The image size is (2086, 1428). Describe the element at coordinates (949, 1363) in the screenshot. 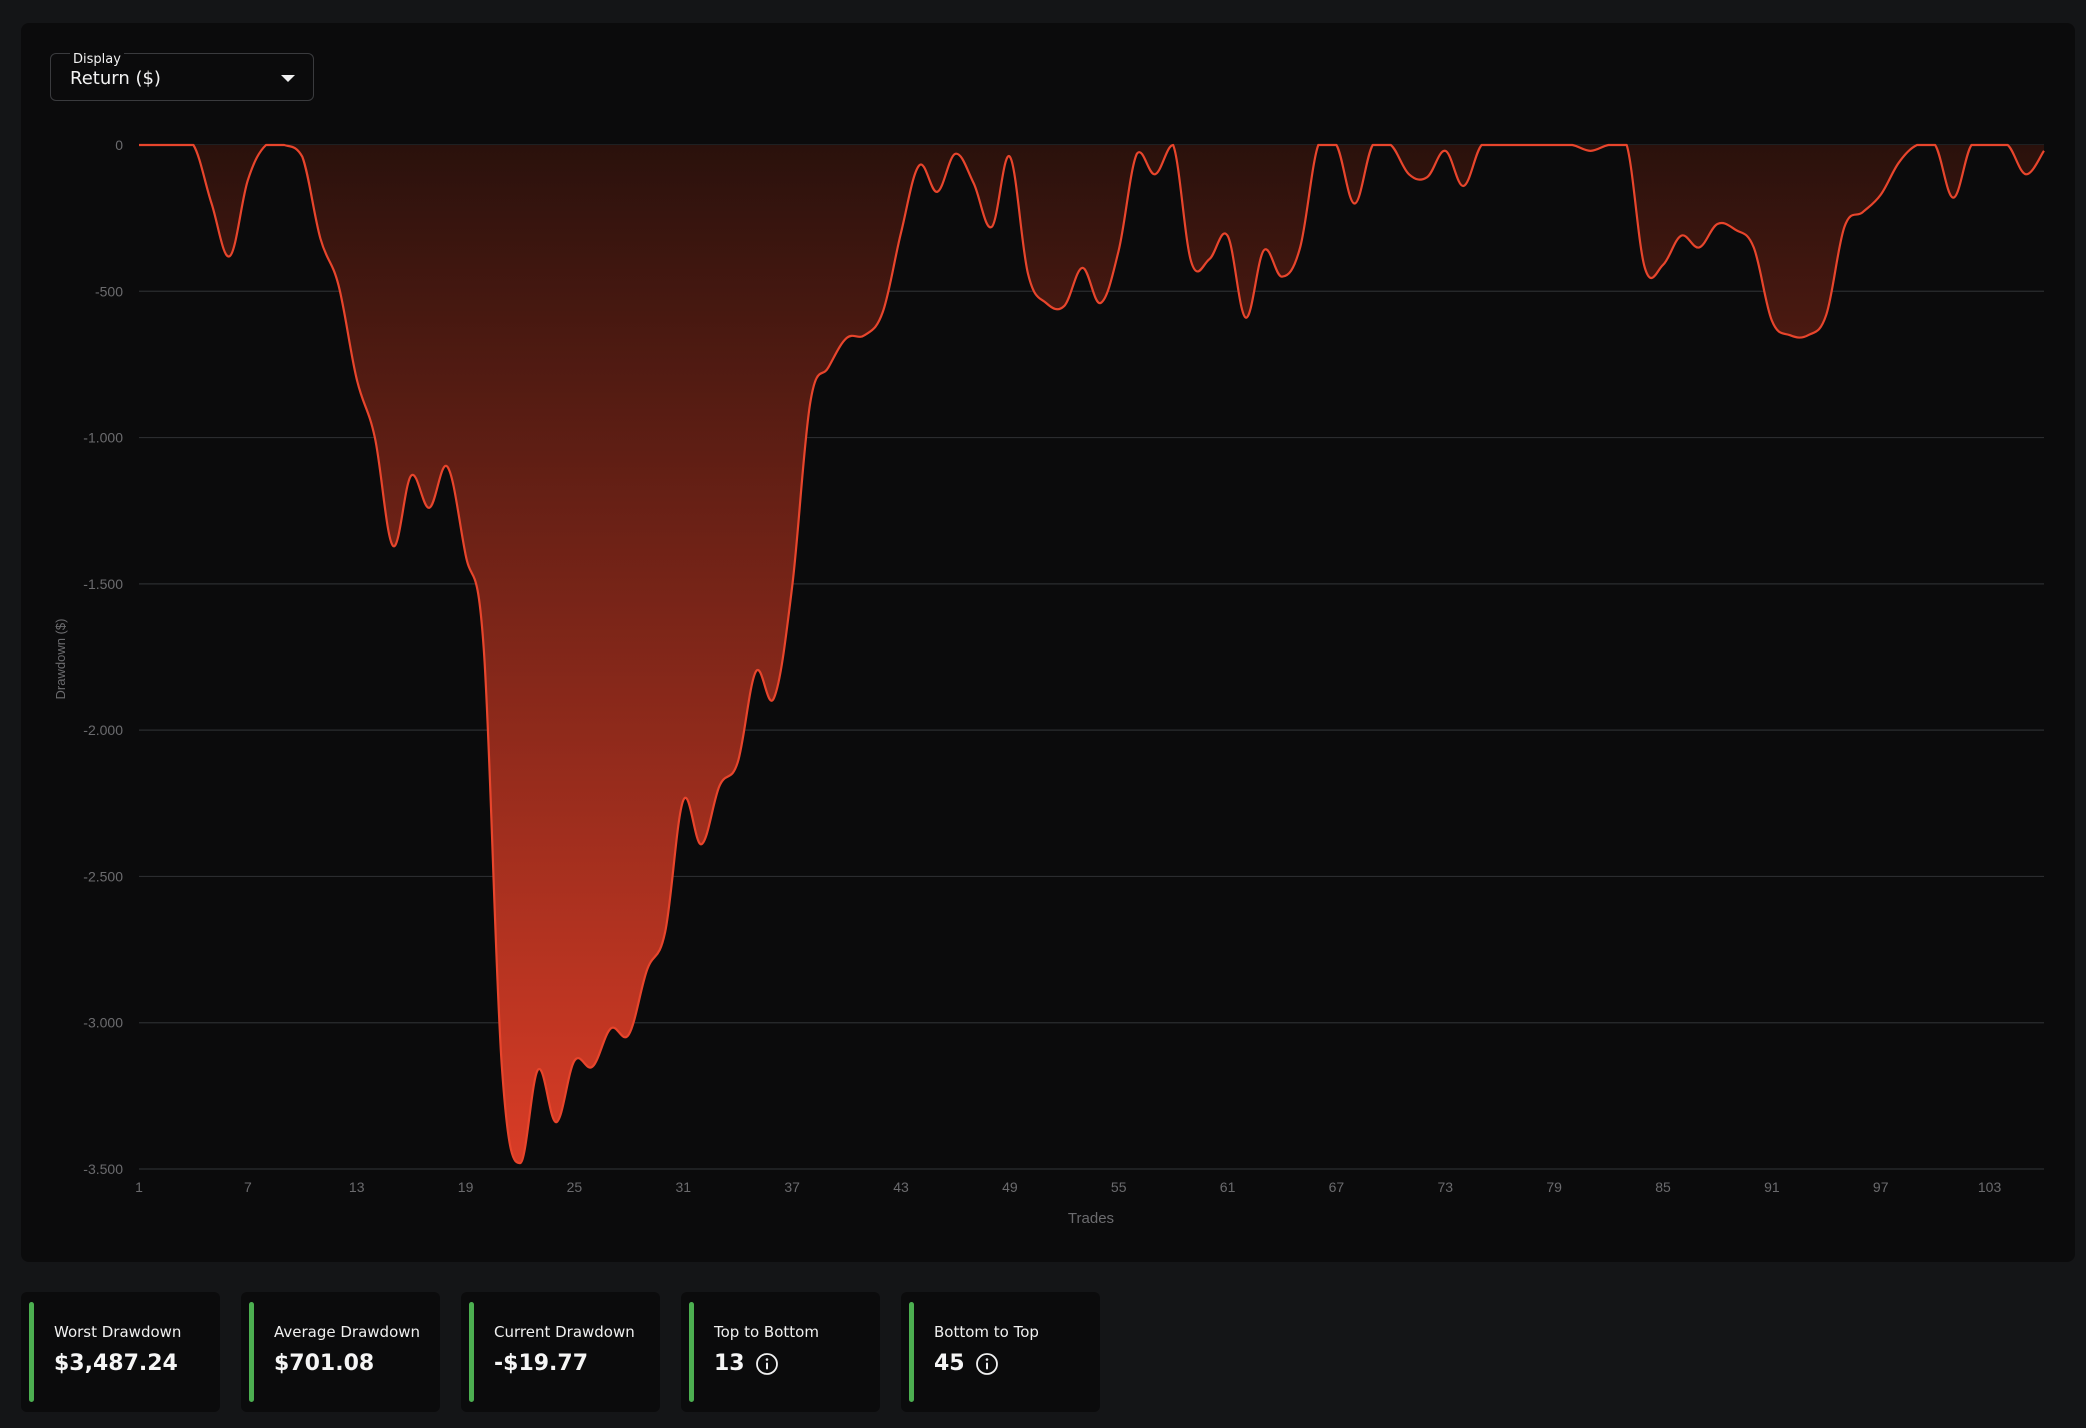

I see `stat-card-value: 45` at that location.